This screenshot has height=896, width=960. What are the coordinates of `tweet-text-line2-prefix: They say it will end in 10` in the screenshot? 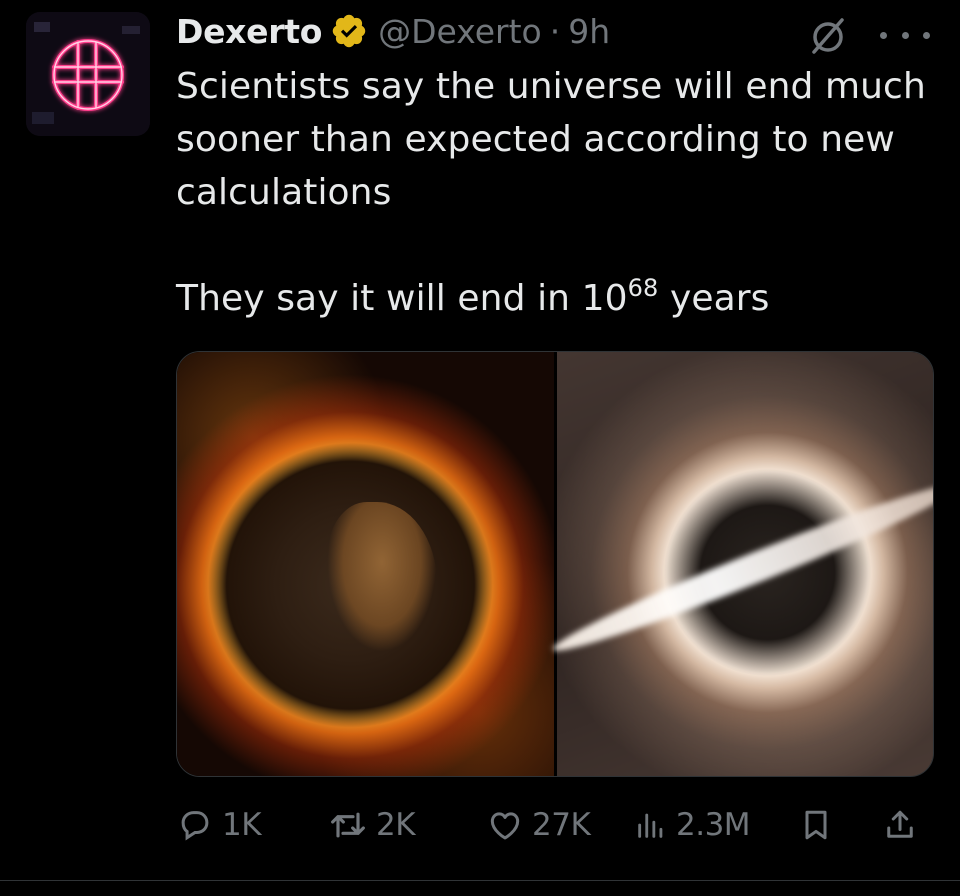 It's located at (402, 298).